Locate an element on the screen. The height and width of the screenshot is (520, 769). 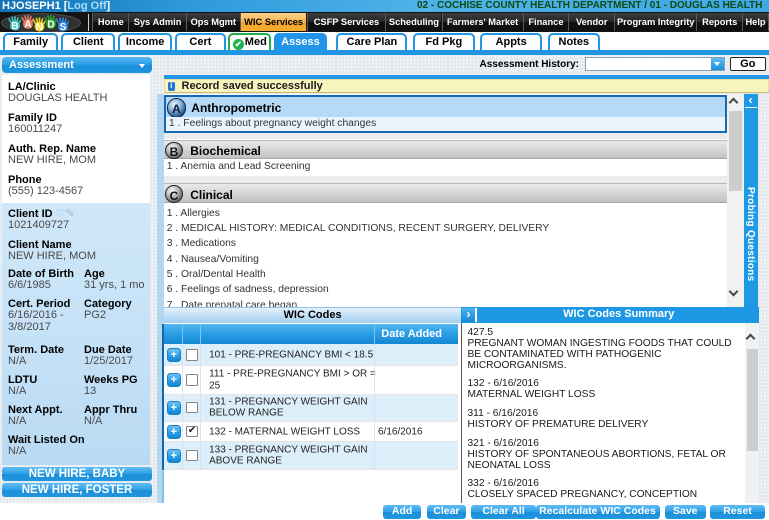
svg-text: B is located at coordinates (14, 26).